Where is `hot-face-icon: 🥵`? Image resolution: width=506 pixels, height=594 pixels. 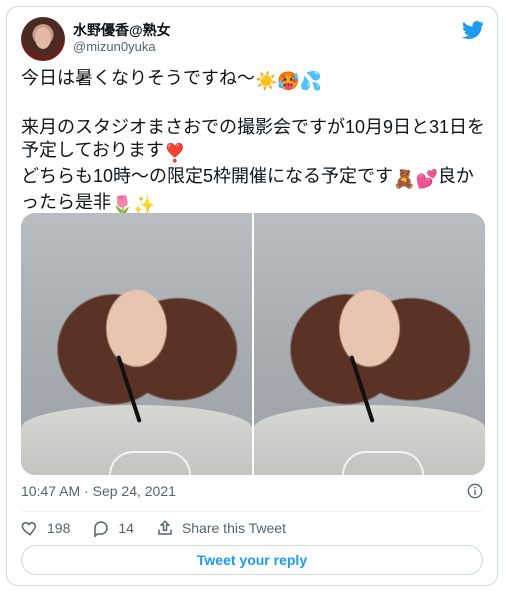 hot-face-icon: 🥵 is located at coordinates (288, 81).